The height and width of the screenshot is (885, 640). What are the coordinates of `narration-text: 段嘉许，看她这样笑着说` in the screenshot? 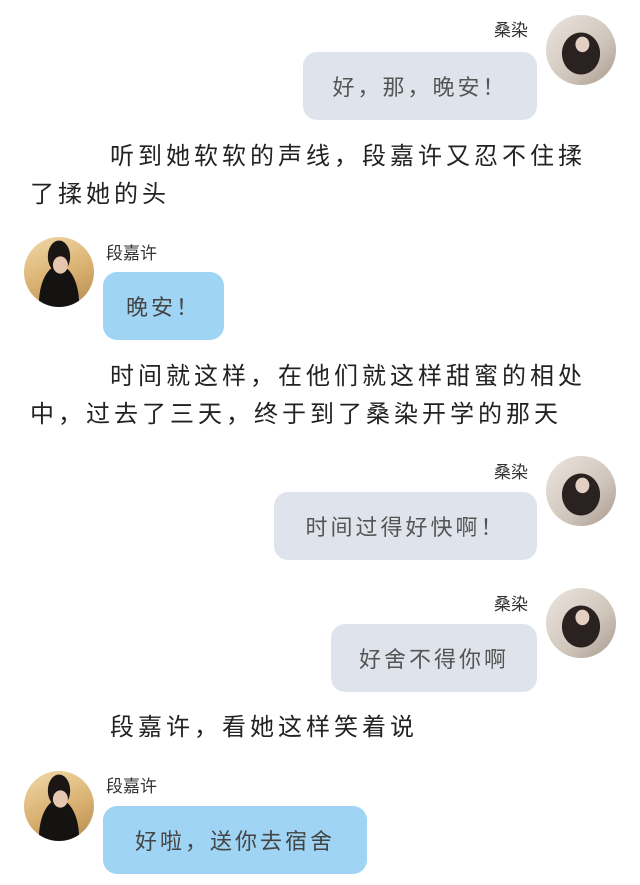 It's located at (264, 727).